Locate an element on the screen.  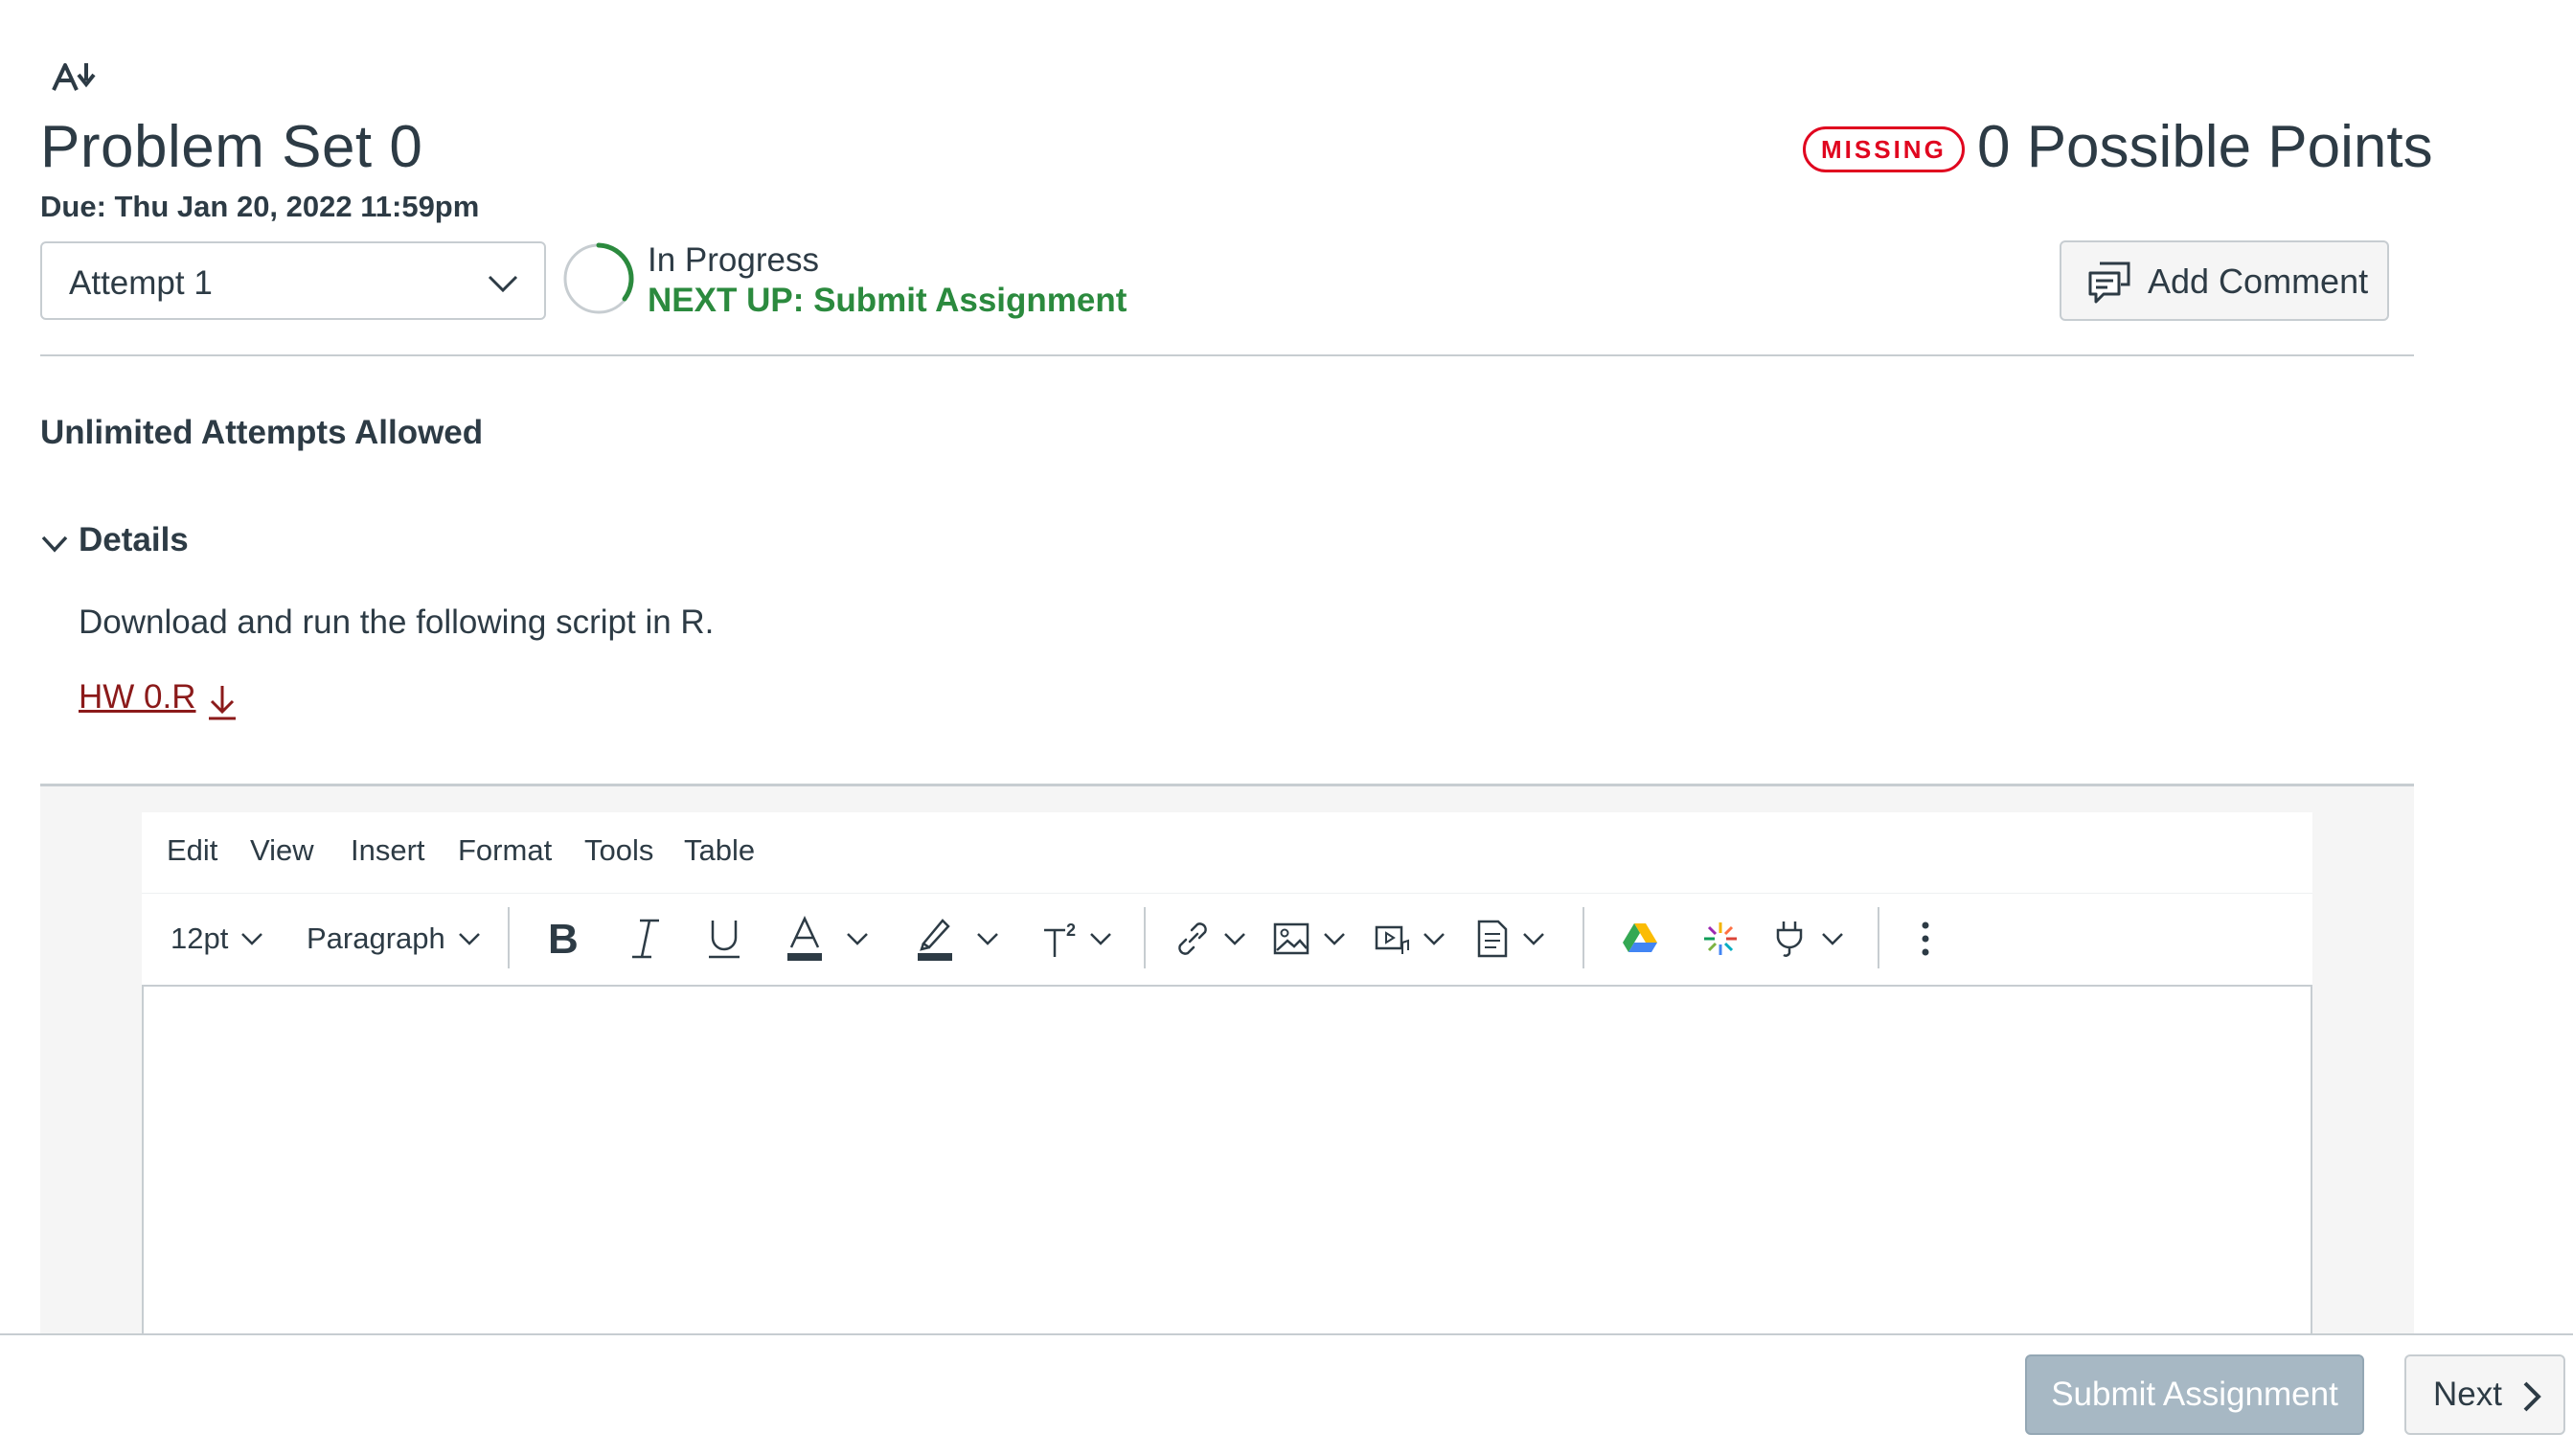
highlight-icon is located at coordinates (935, 940).